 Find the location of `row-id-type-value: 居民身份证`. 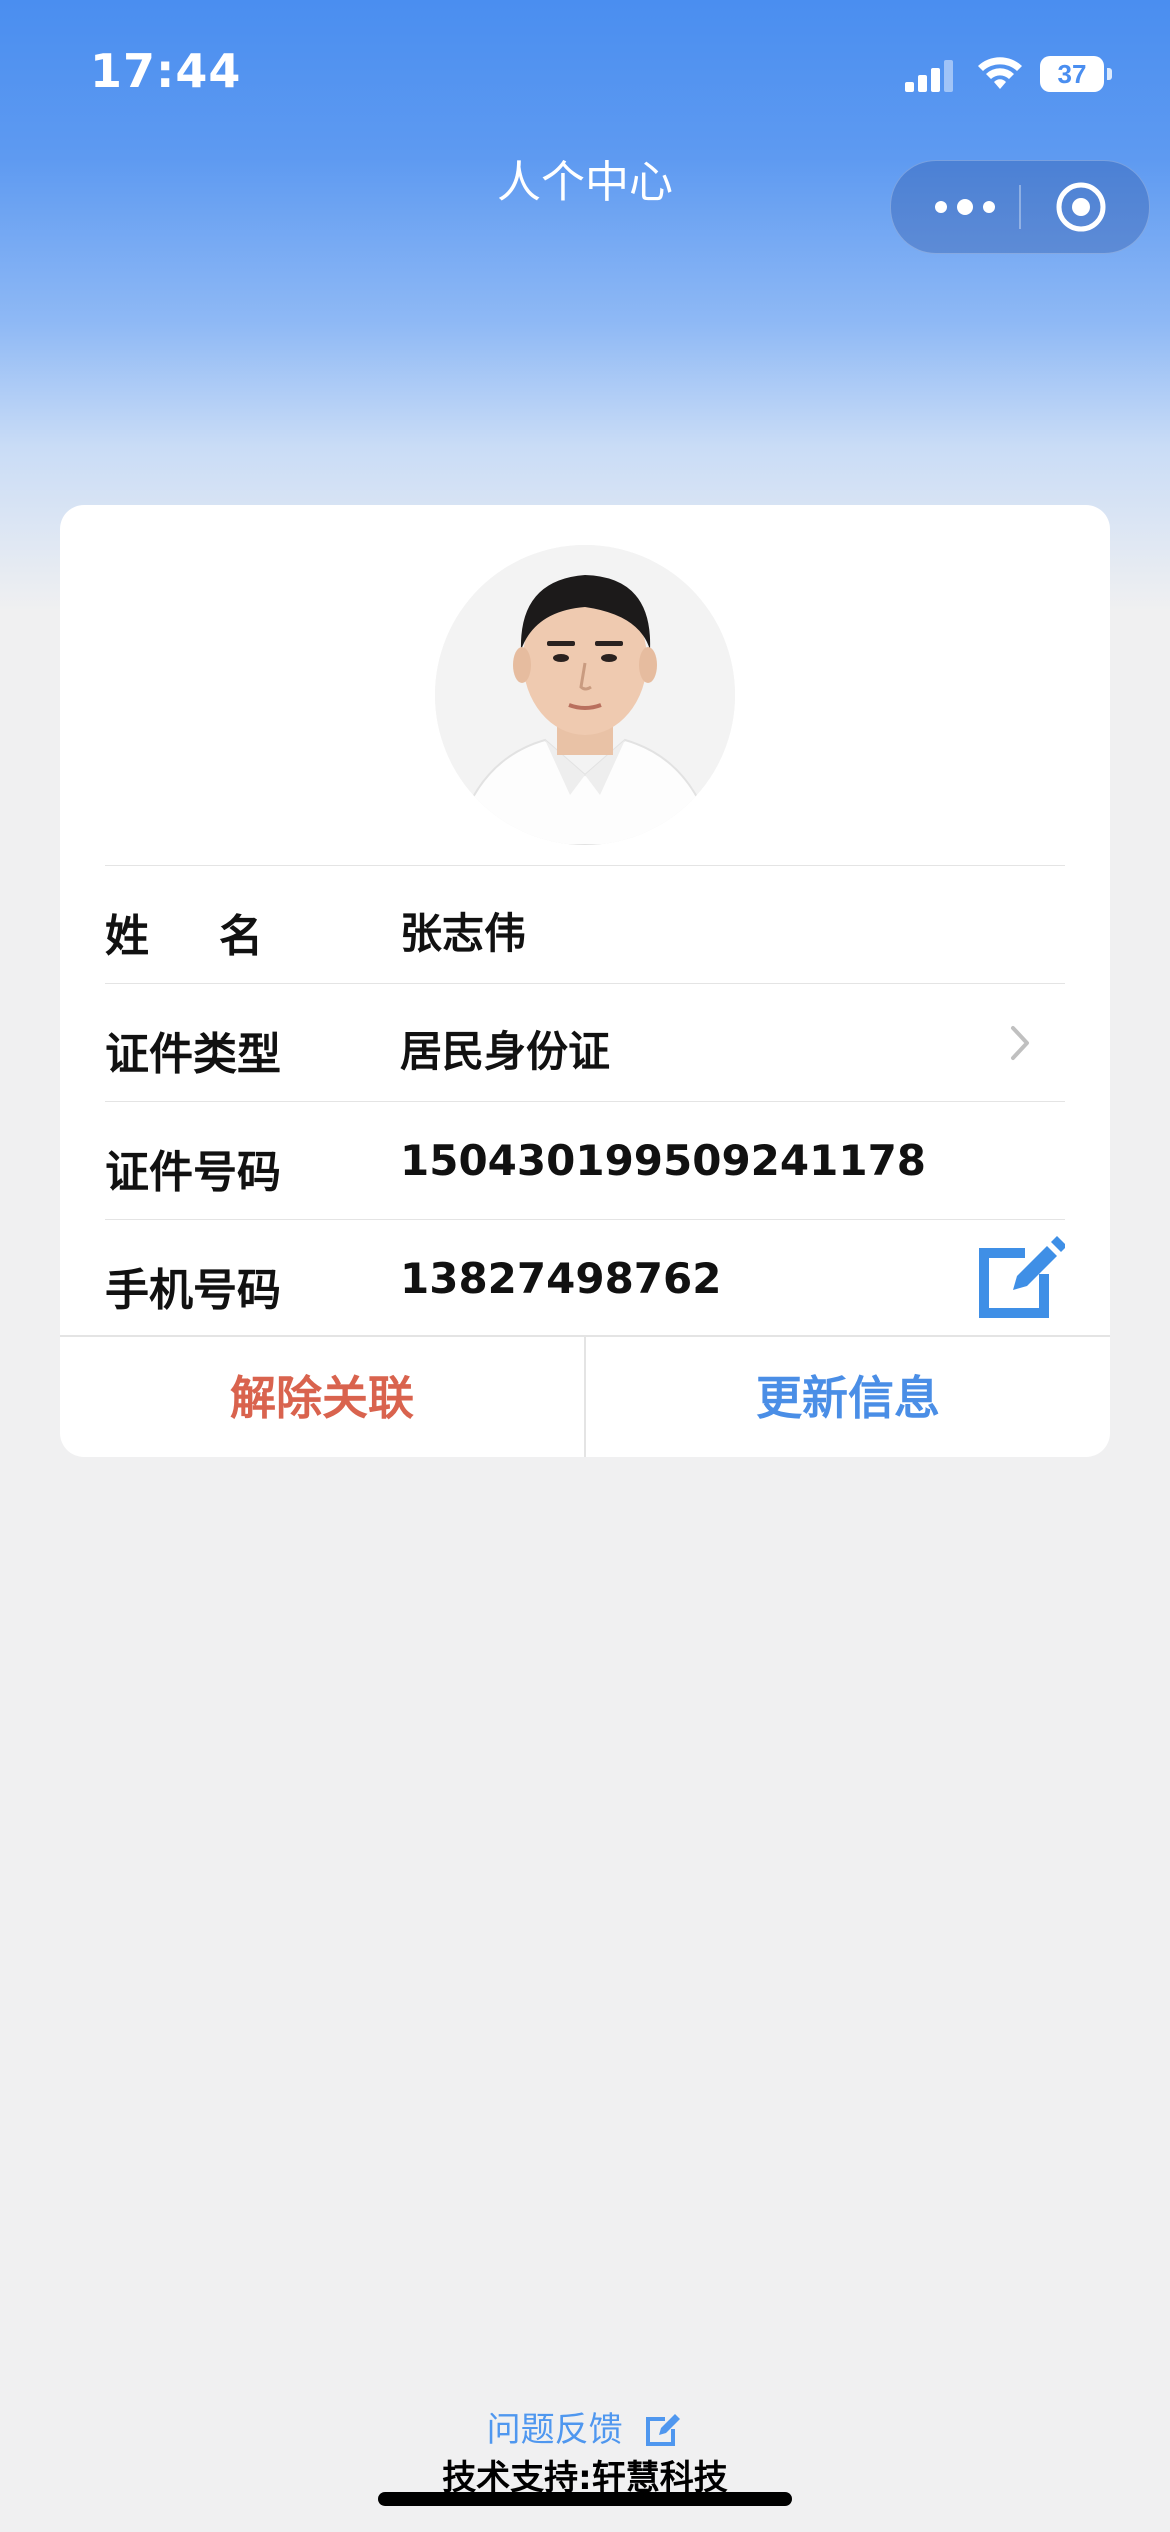

row-id-type-value: 居民身份证 is located at coordinates (505, 1051).